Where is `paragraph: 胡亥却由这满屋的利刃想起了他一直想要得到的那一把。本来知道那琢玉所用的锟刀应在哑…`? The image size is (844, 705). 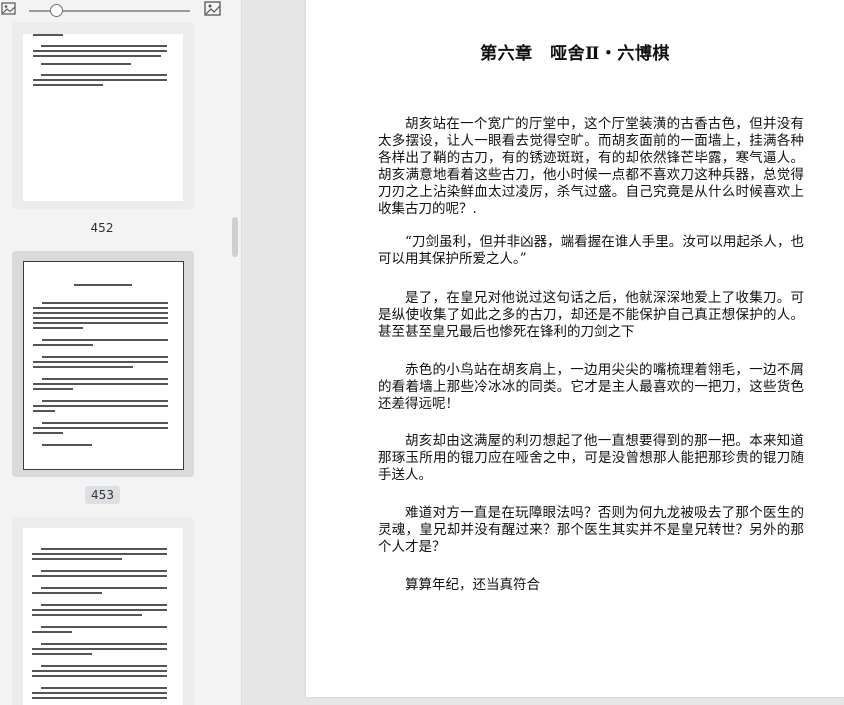 paragraph: 胡亥却由这满屋的利刃想起了他一直想要得到的那一把。本来知道那琢玉所用的锟刀应在哑… is located at coordinates (591, 458).